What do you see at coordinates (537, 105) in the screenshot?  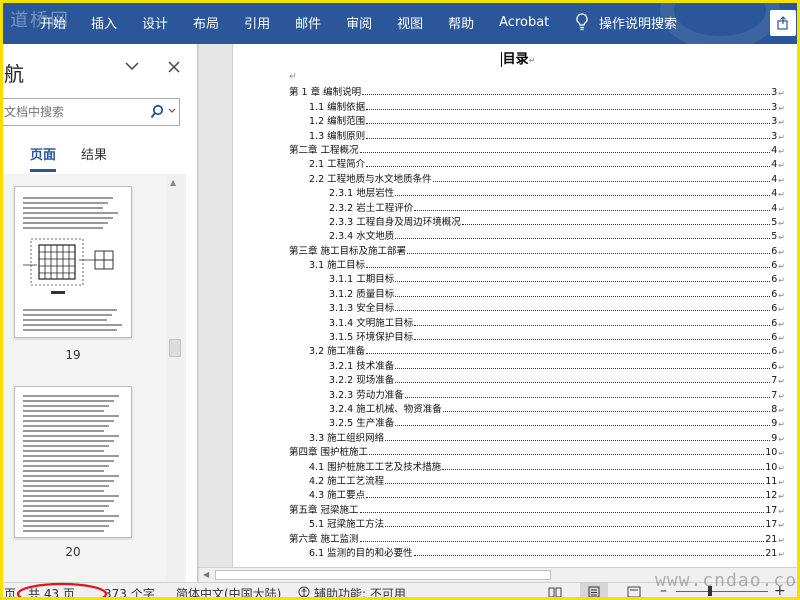 I see `toc-entry: 1.1 编制依据 3 ↵` at bounding box center [537, 105].